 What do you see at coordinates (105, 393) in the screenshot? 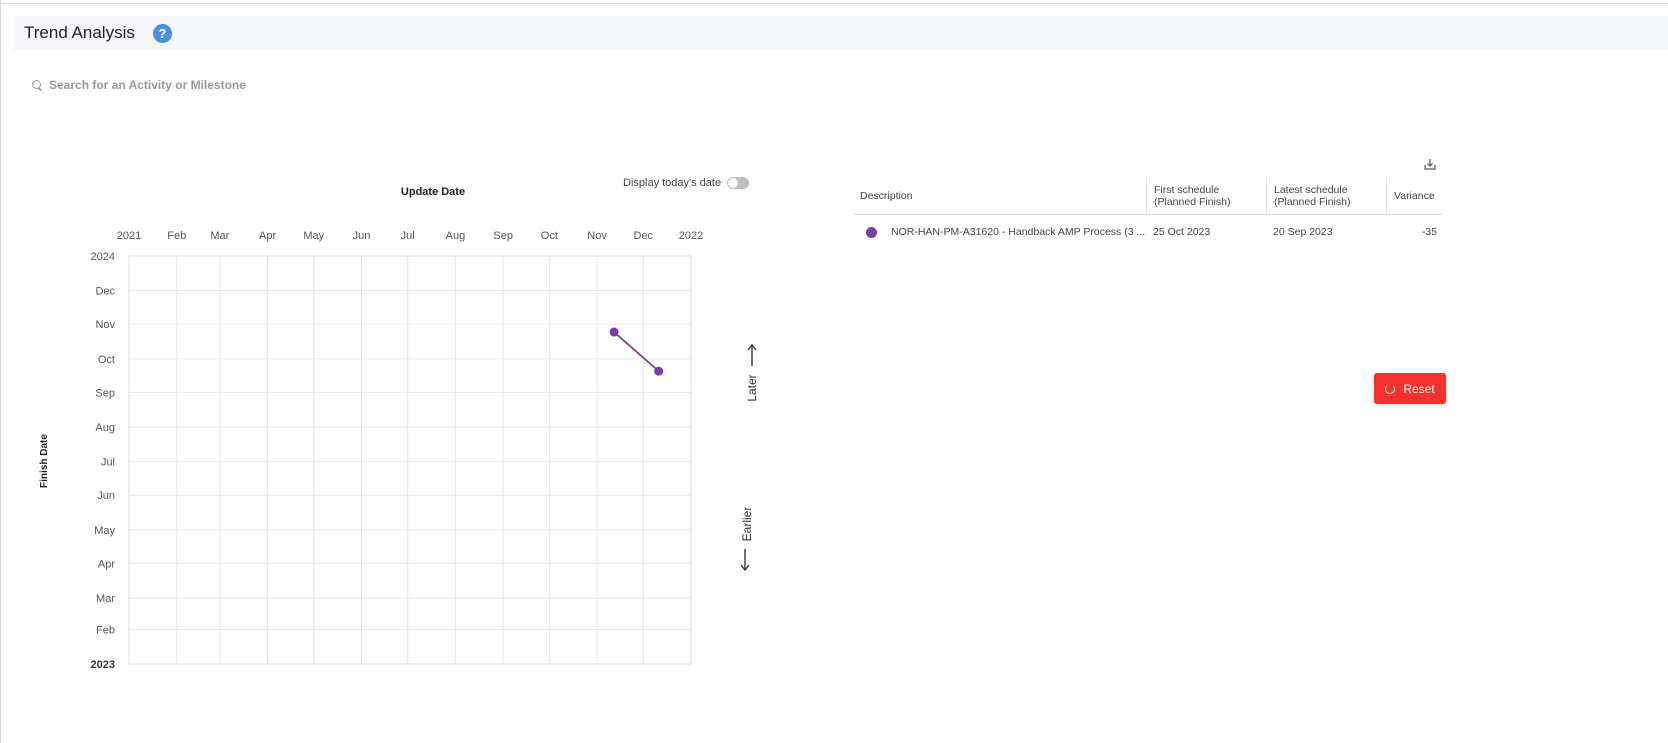
I see `y-tick-label: Sep` at bounding box center [105, 393].